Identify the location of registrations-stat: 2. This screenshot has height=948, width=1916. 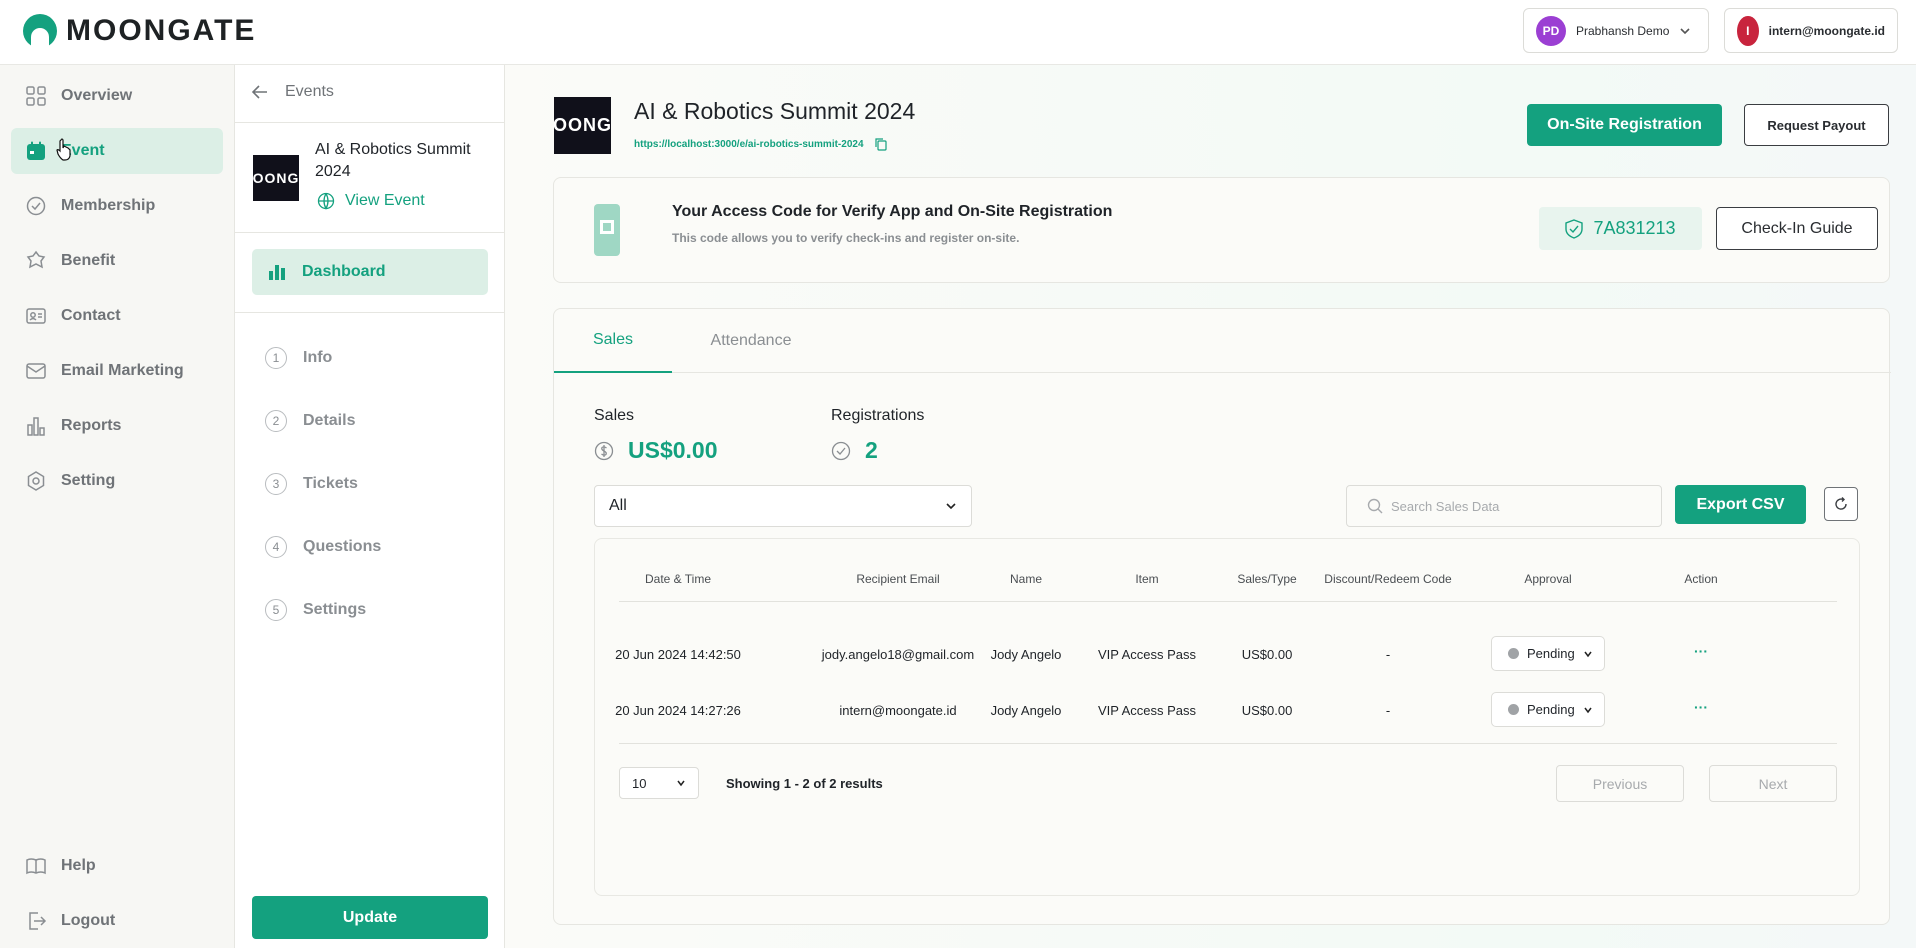
(854, 450).